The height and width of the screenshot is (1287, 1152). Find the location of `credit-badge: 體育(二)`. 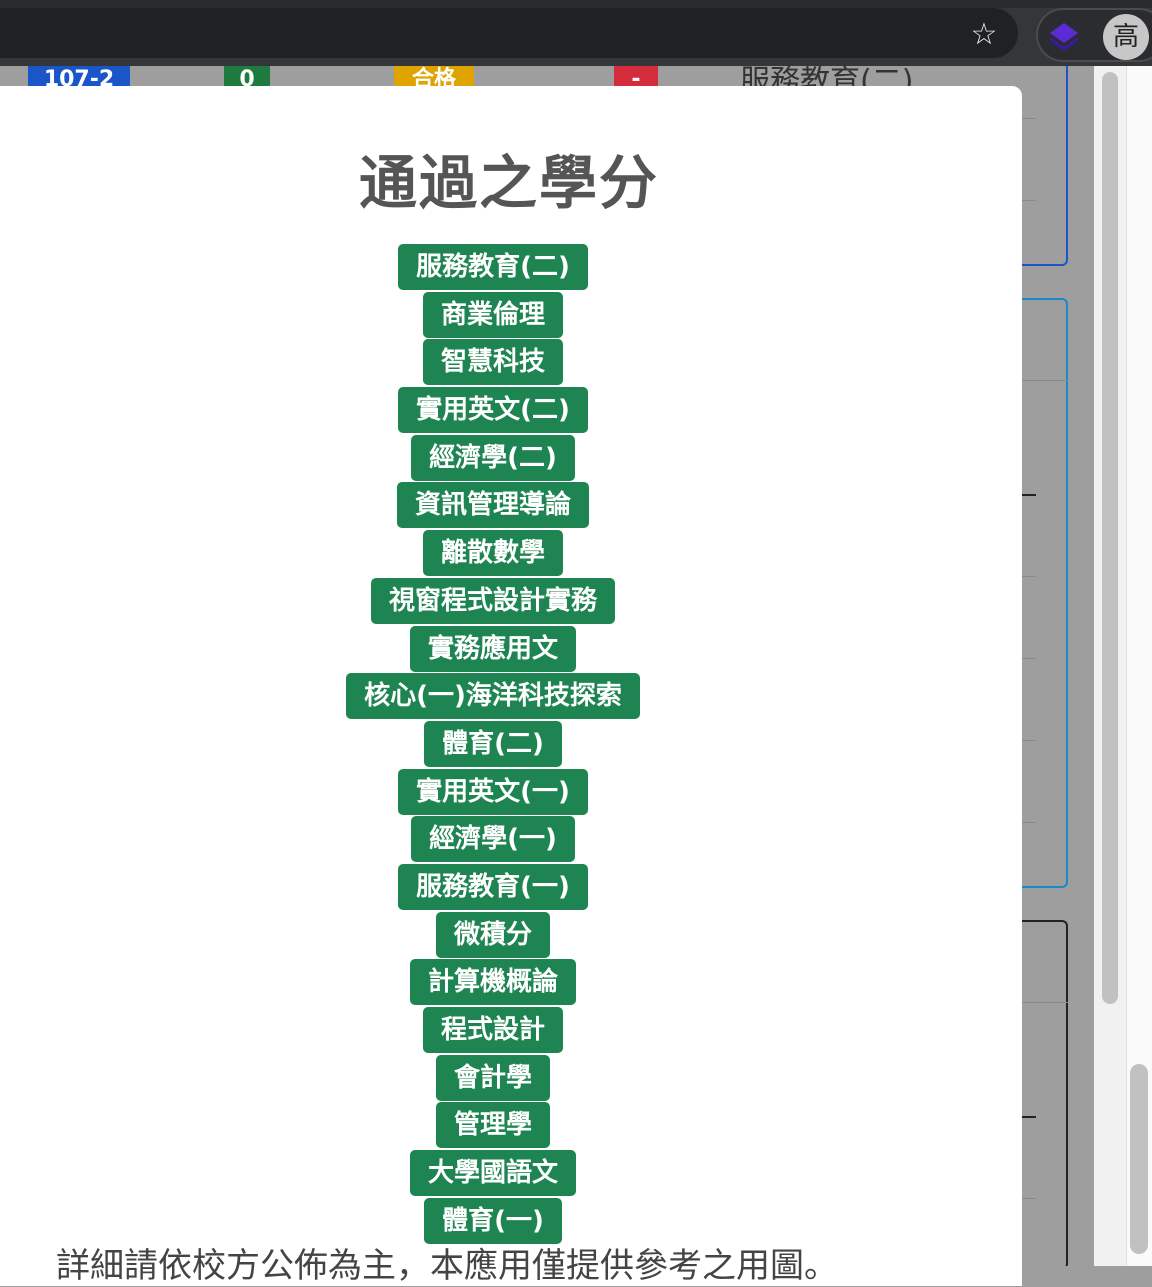

credit-badge: 體育(二) is located at coordinates (493, 743).